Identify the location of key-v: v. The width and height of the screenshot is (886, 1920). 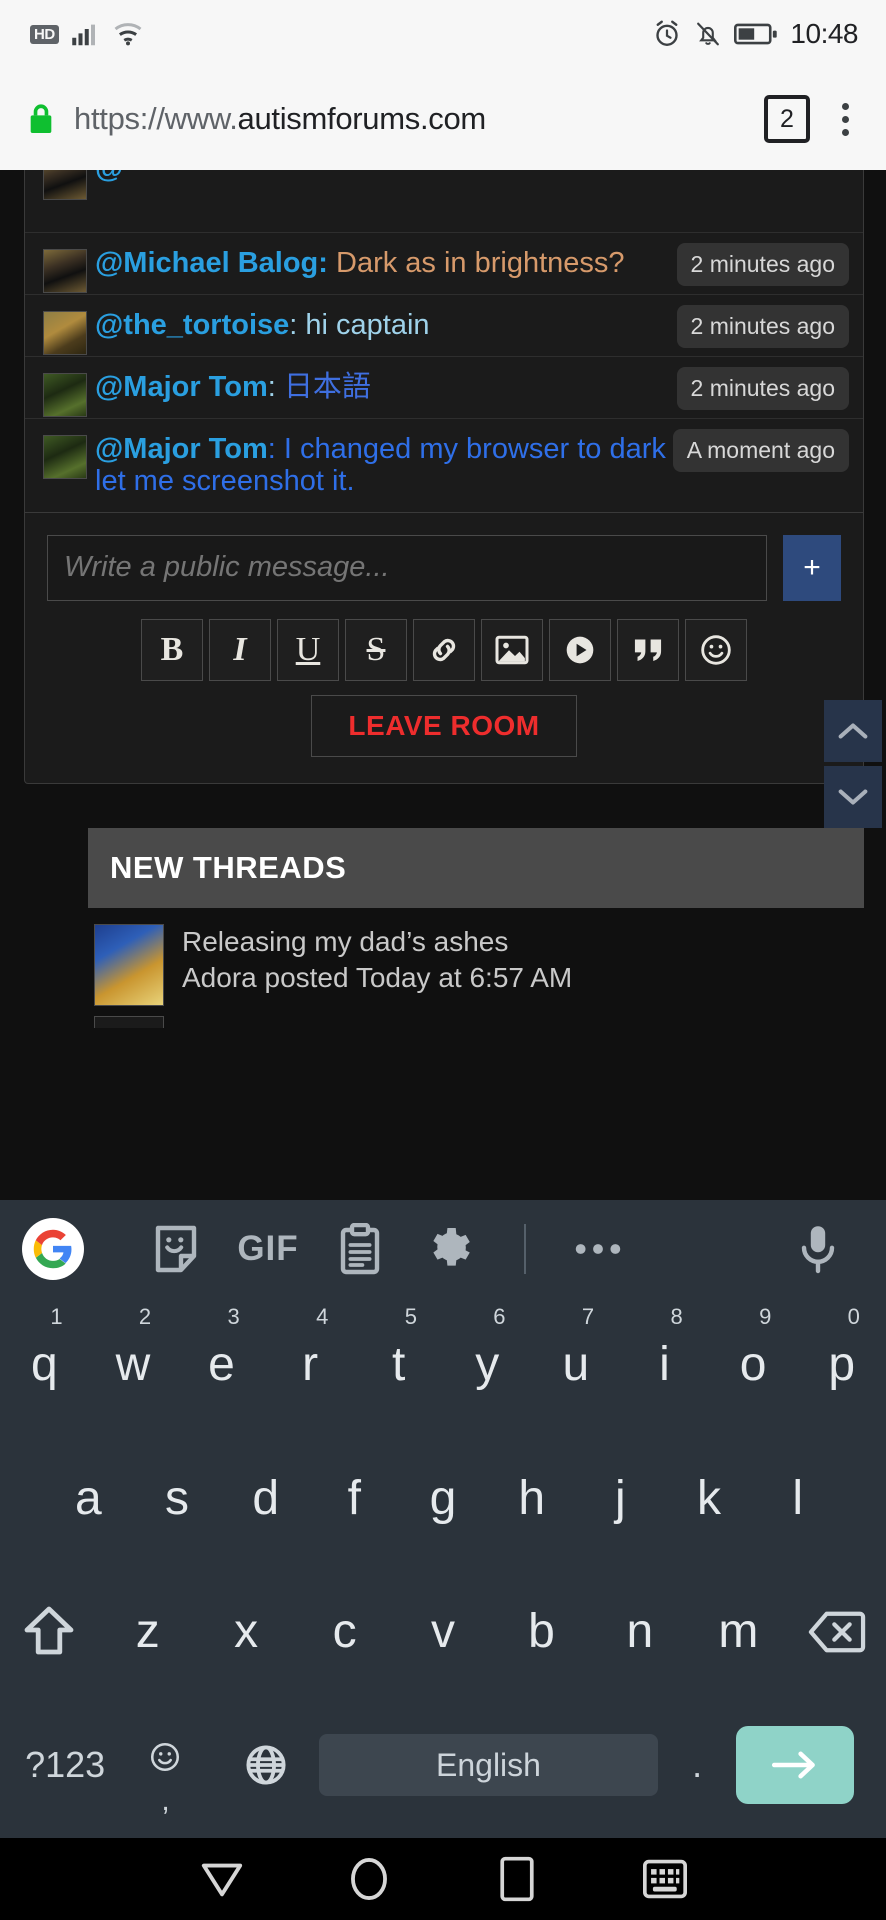
(443, 1632).